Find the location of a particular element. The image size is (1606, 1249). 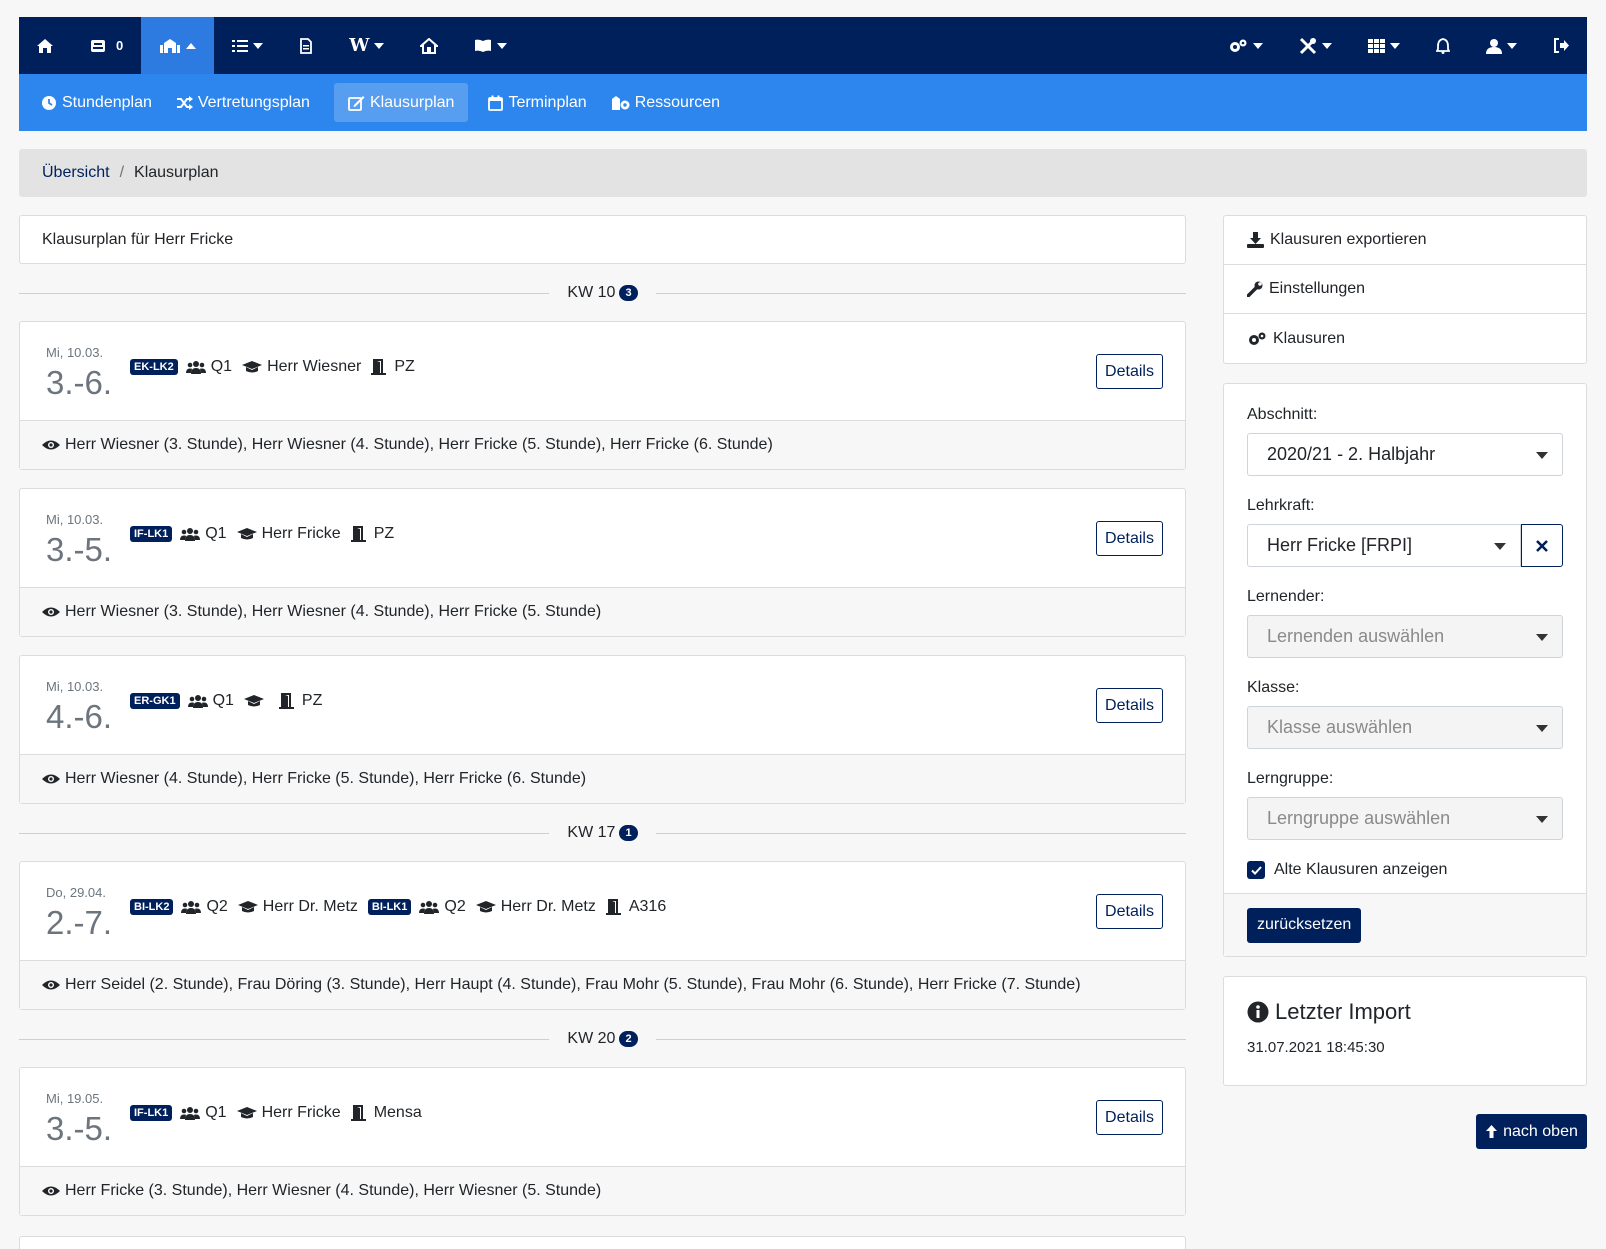

nav-tools is located at coordinates (1315, 45).